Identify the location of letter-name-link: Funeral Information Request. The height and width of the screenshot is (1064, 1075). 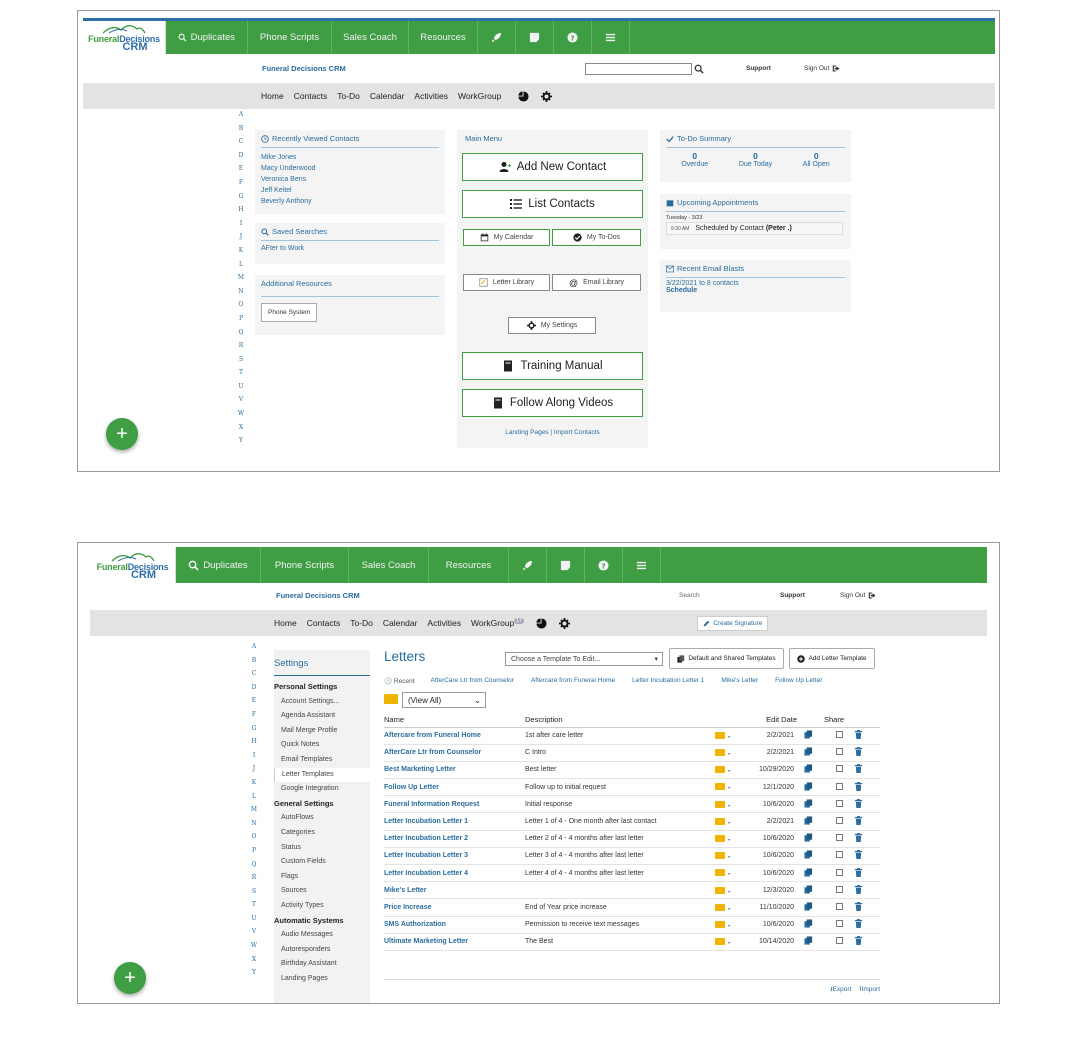
(454, 804).